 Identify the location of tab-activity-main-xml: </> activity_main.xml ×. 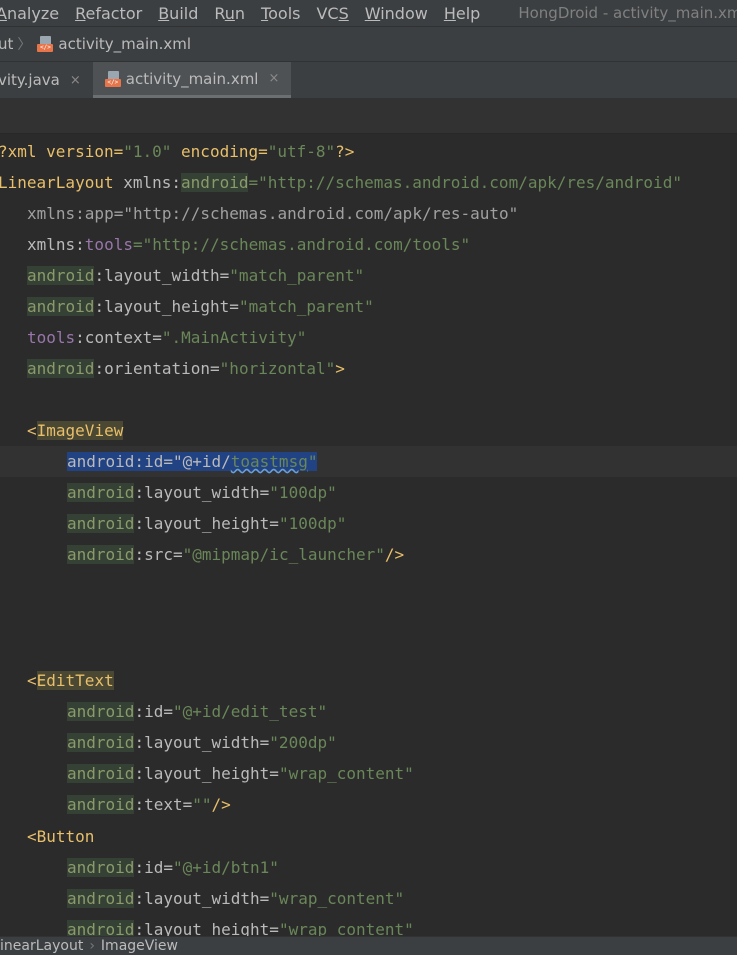
(192, 80).